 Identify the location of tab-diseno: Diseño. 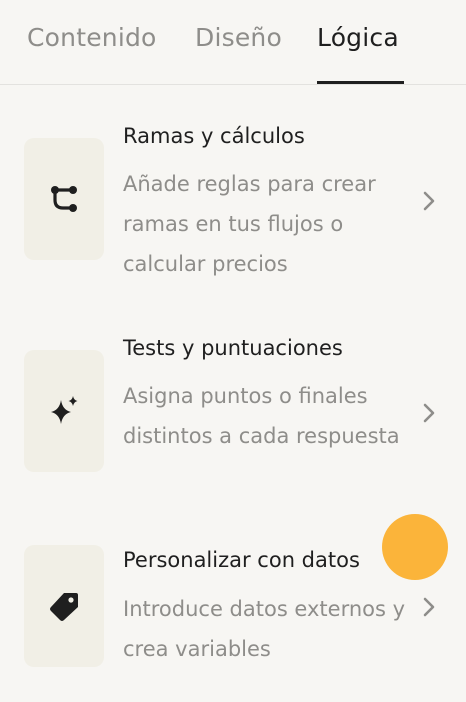
(238, 38).